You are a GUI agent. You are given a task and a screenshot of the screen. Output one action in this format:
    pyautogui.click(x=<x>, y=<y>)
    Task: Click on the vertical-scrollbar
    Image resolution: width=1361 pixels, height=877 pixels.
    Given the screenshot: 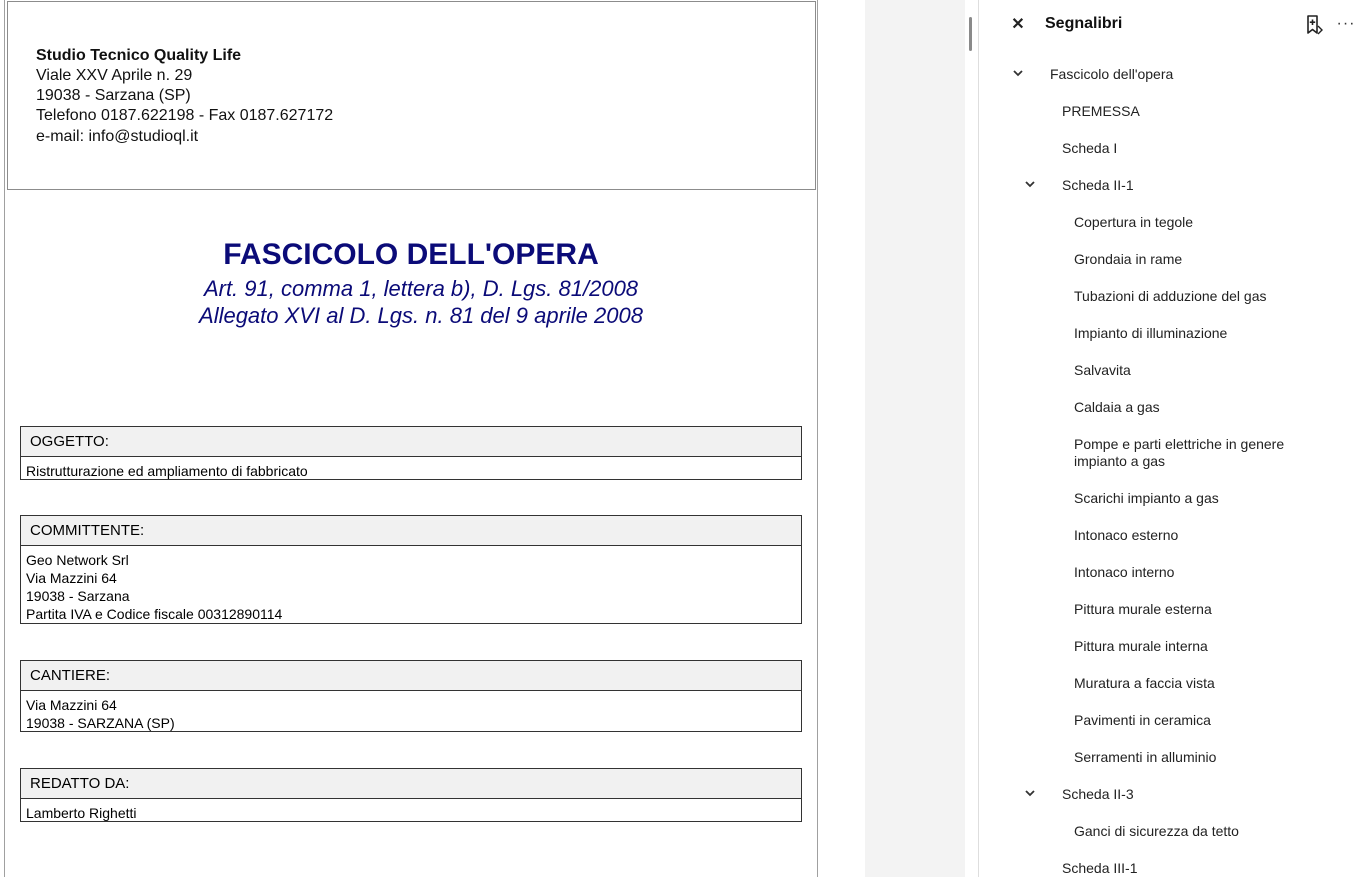 What is the action you would take?
    pyautogui.click(x=970, y=34)
    